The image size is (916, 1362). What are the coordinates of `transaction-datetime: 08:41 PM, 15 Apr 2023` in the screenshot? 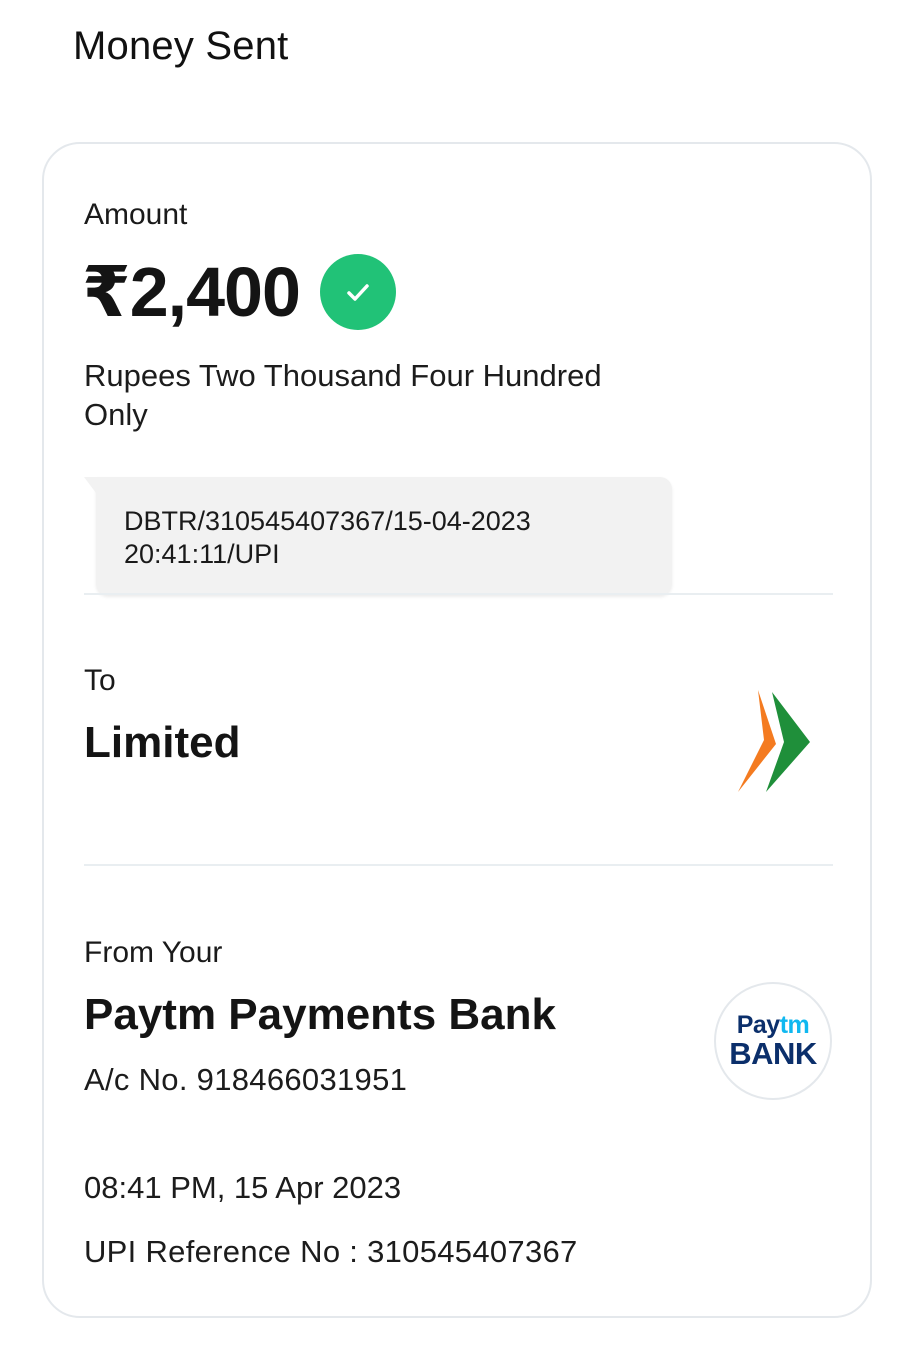 It's located at (243, 1187).